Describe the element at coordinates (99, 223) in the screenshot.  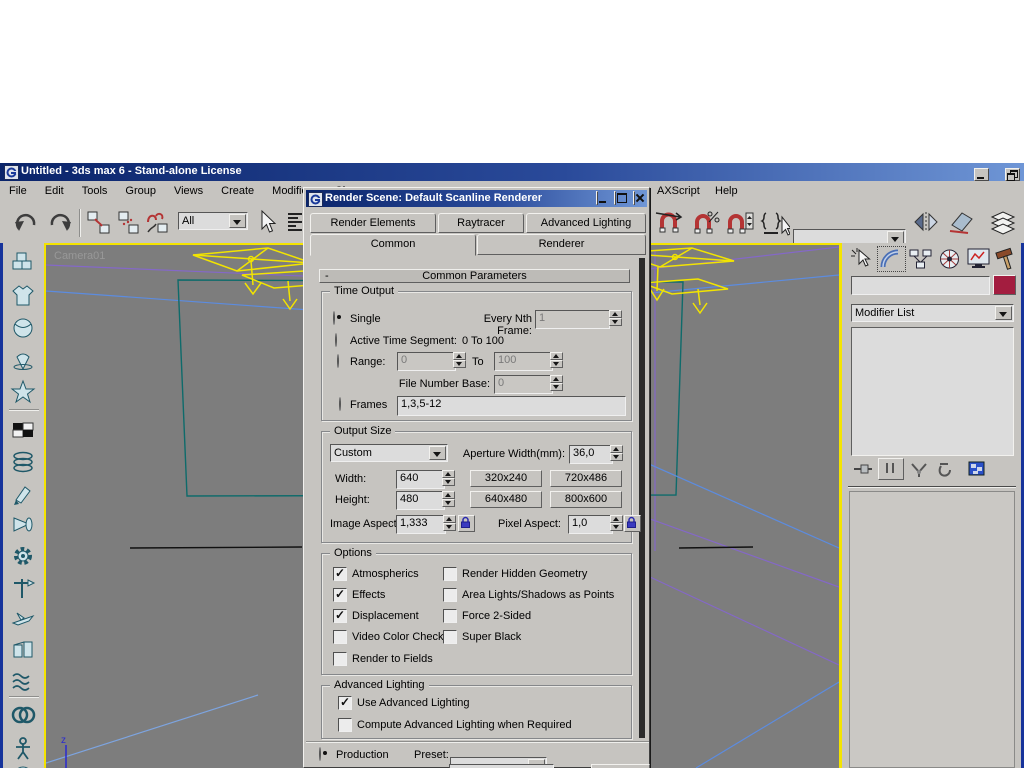
I see `select-and-link-button` at that location.